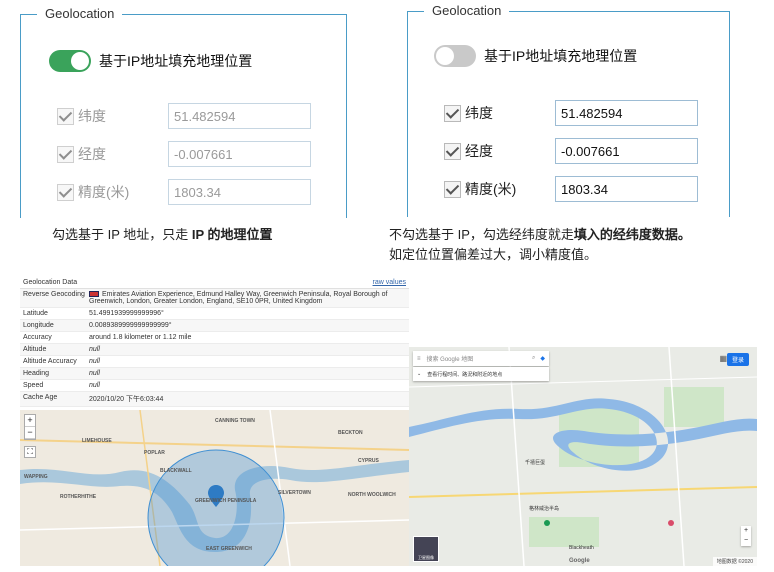 The image size is (774, 572). Describe the element at coordinates (229, 549) in the screenshot. I see `map-label: EAST GREENWICH` at that location.